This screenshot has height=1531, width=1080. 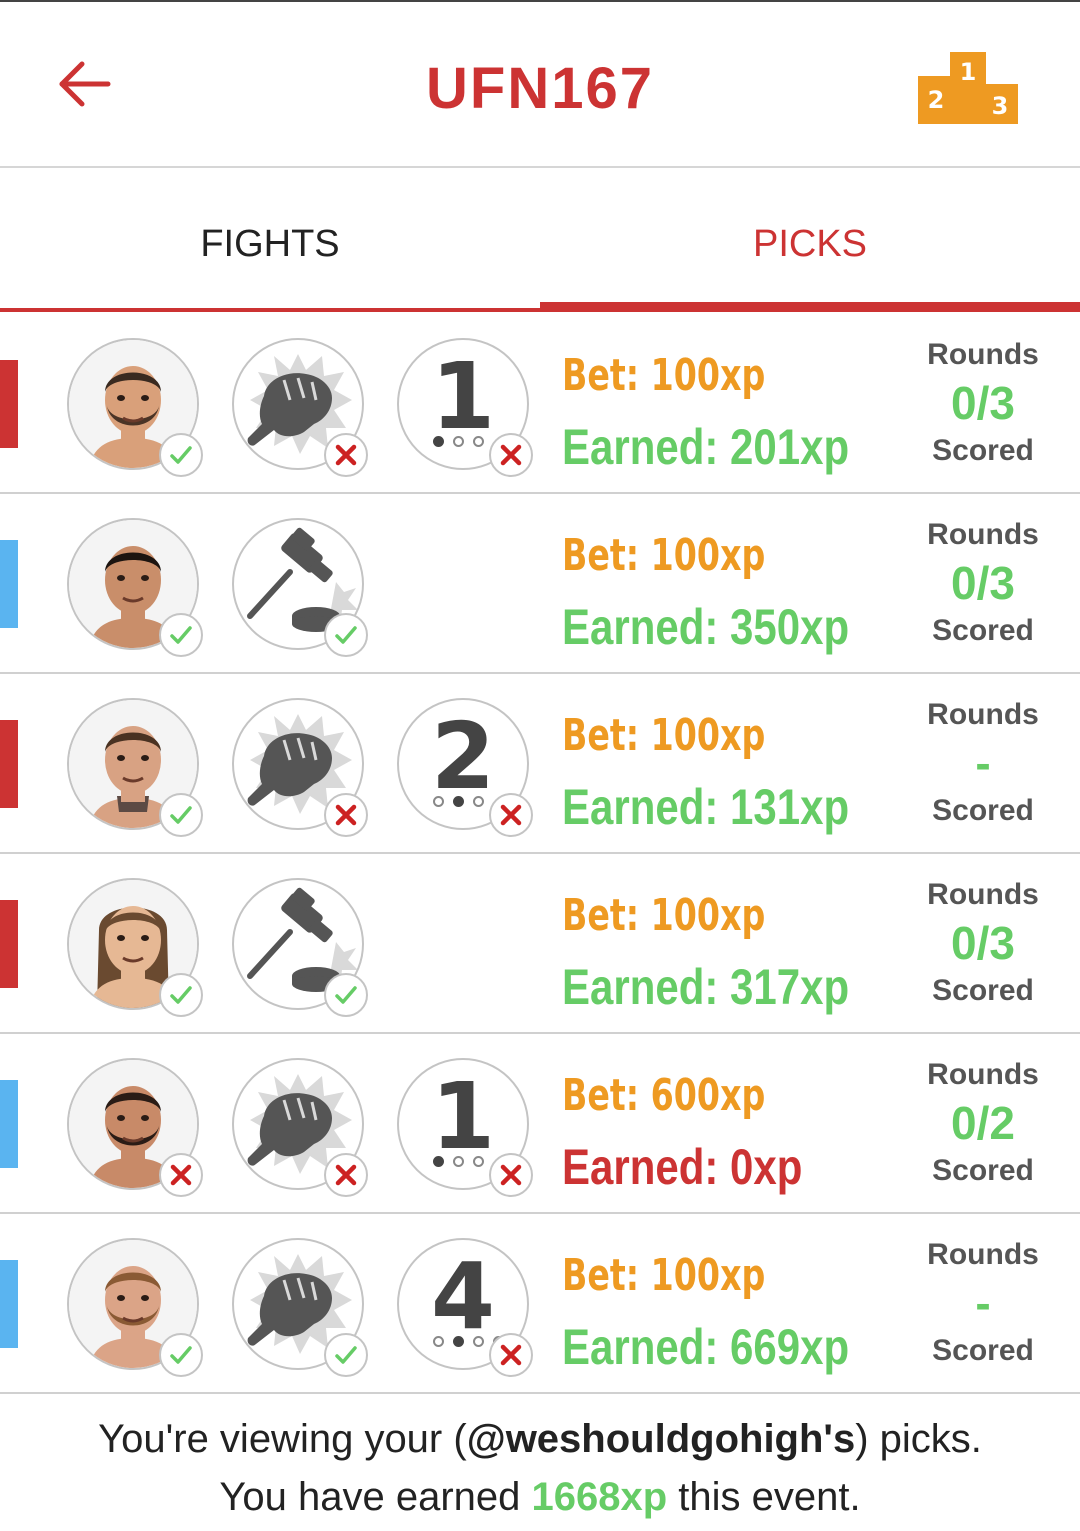 What do you see at coordinates (810, 239) in the screenshot?
I see `tab-picks: PICKS` at bounding box center [810, 239].